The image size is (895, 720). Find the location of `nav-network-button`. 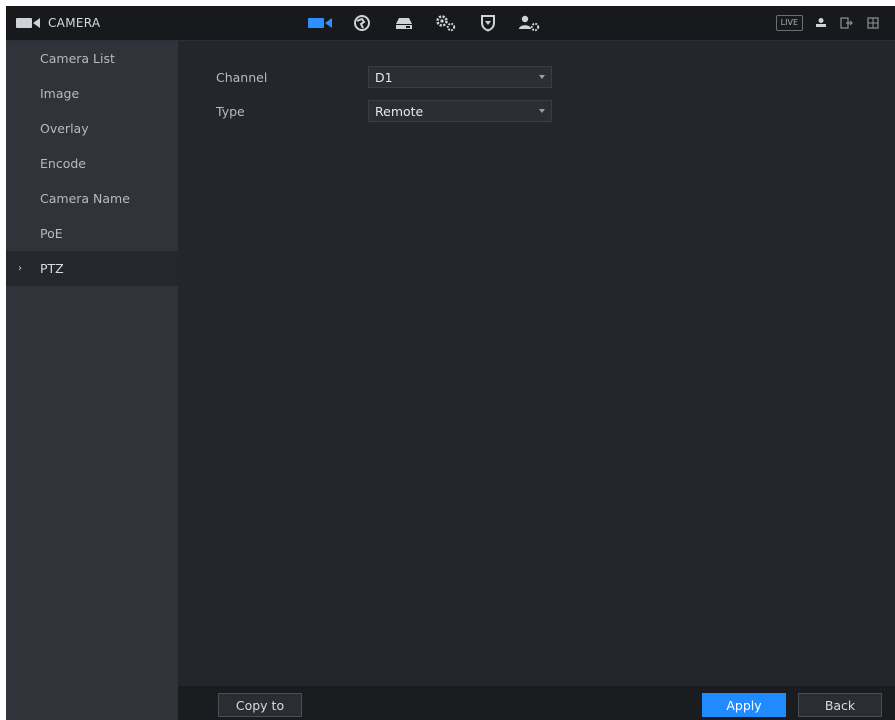

nav-network-button is located at coordinates (362, 23).